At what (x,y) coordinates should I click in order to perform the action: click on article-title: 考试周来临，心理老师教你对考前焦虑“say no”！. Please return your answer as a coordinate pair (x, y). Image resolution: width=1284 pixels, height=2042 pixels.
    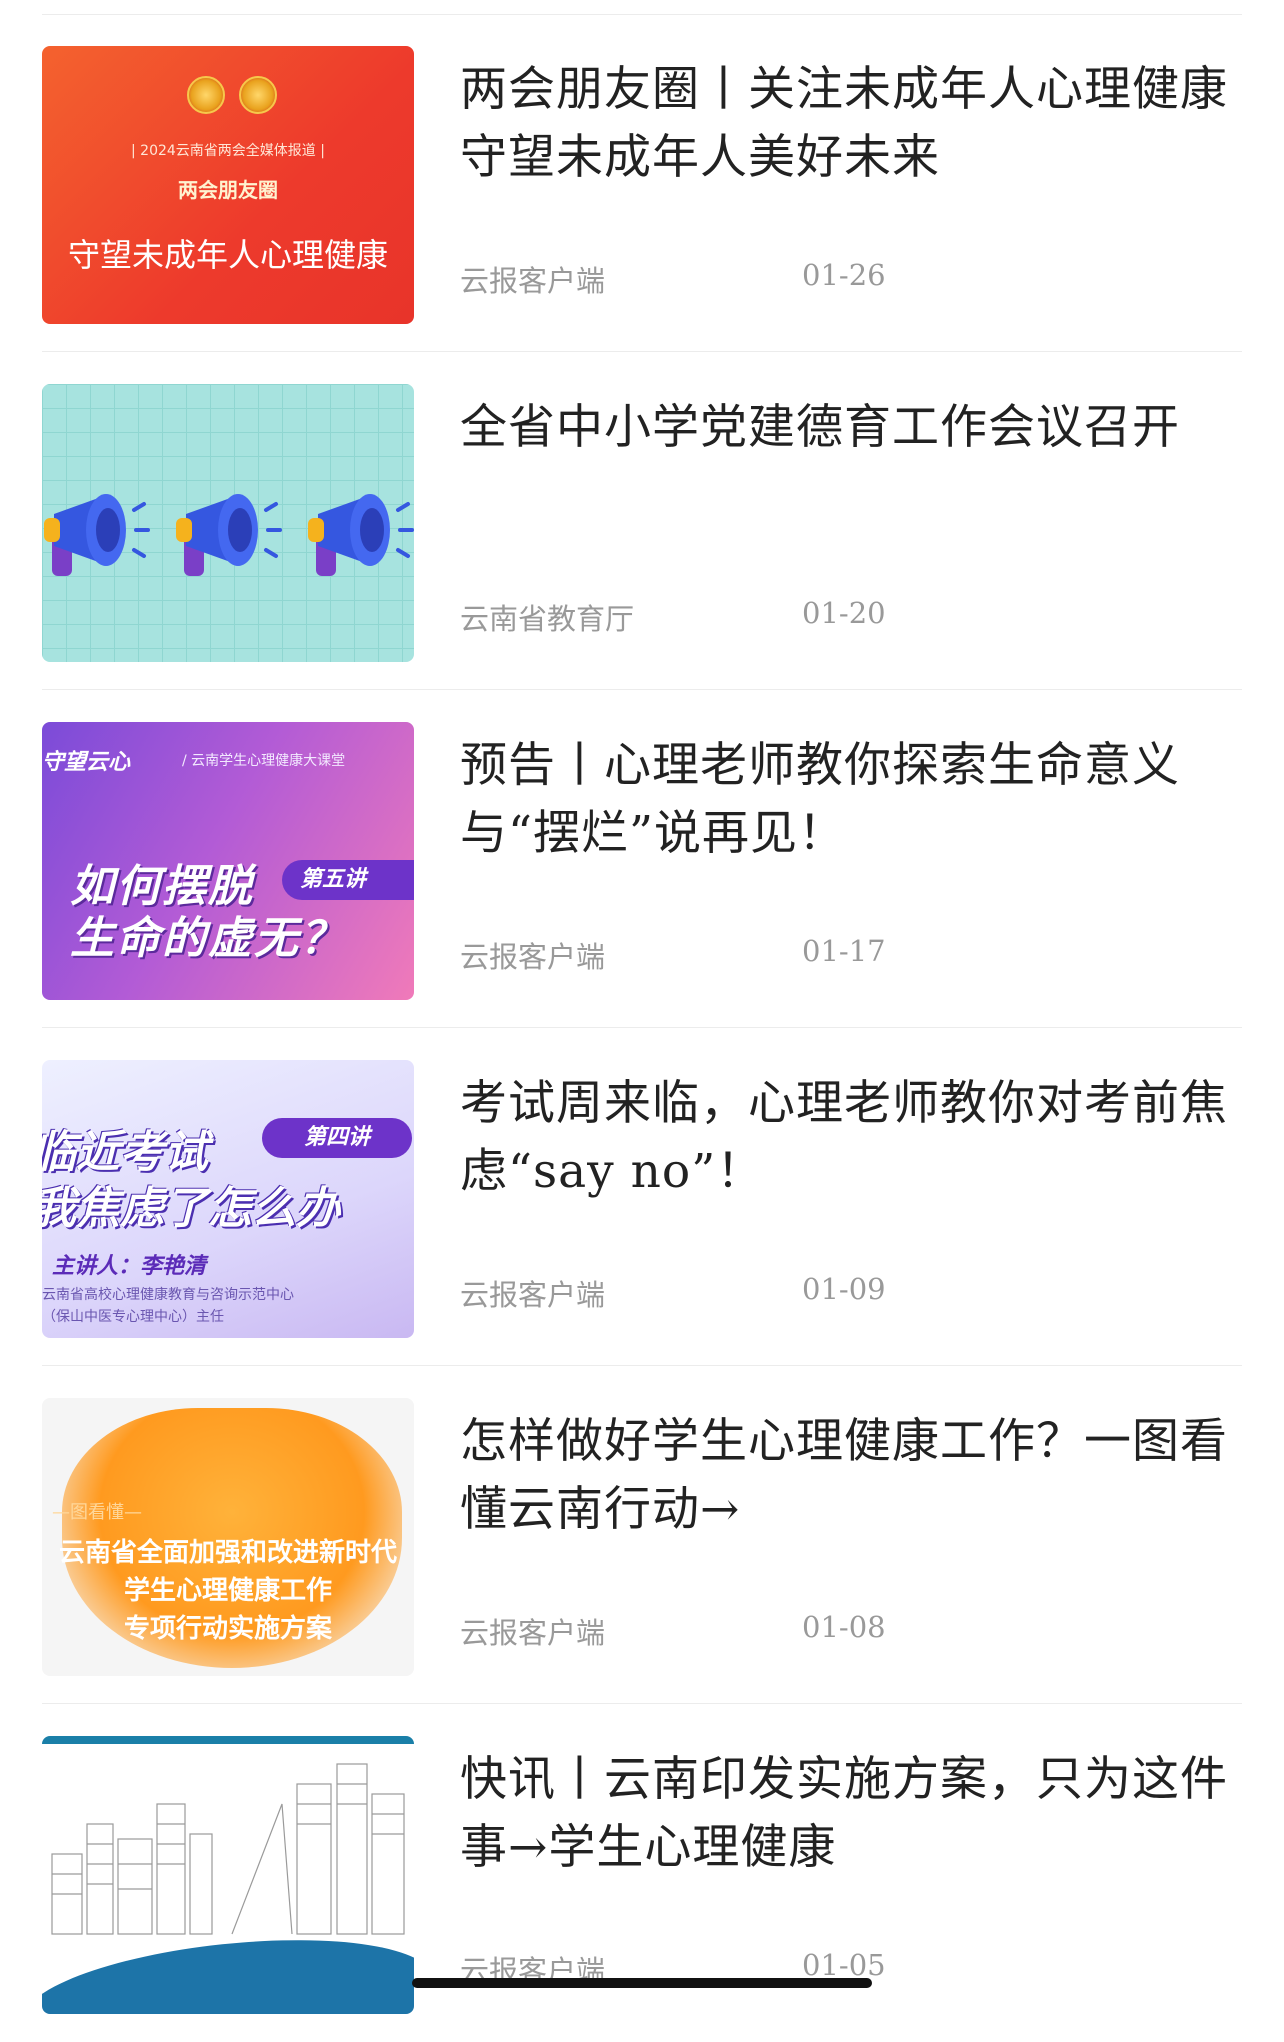
    Looking at the image, I should click on (851, 1138).